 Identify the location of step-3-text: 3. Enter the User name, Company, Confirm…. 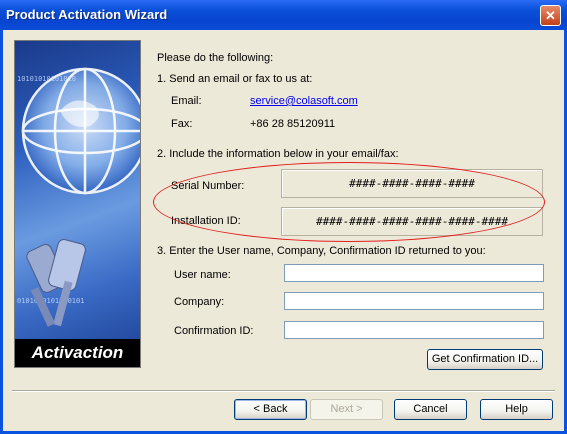
(321, 251).